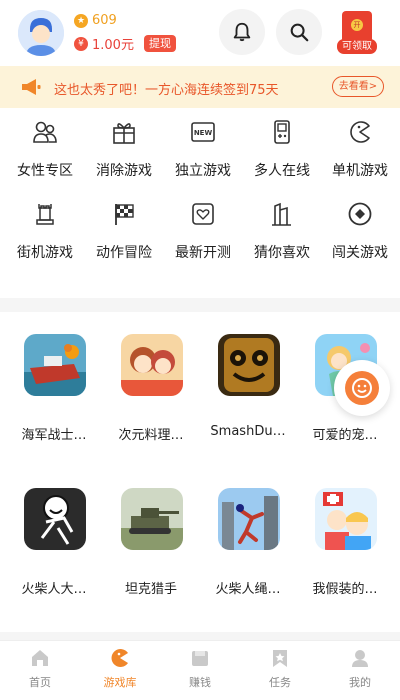 The height and width of the screenshot is (700, 400). I want to click on new-badge-icon: NEW, so click(203, 132).